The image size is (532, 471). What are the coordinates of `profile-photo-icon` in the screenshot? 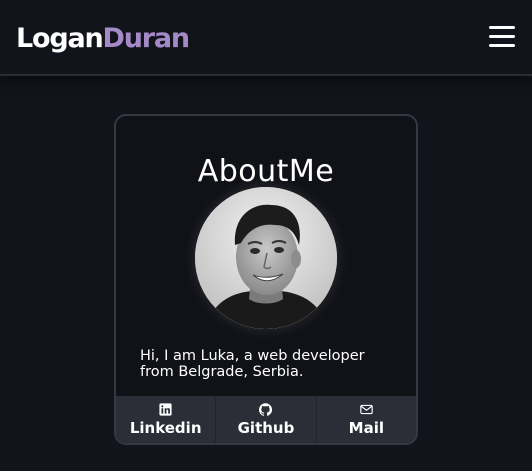 It's located at (266, 258).